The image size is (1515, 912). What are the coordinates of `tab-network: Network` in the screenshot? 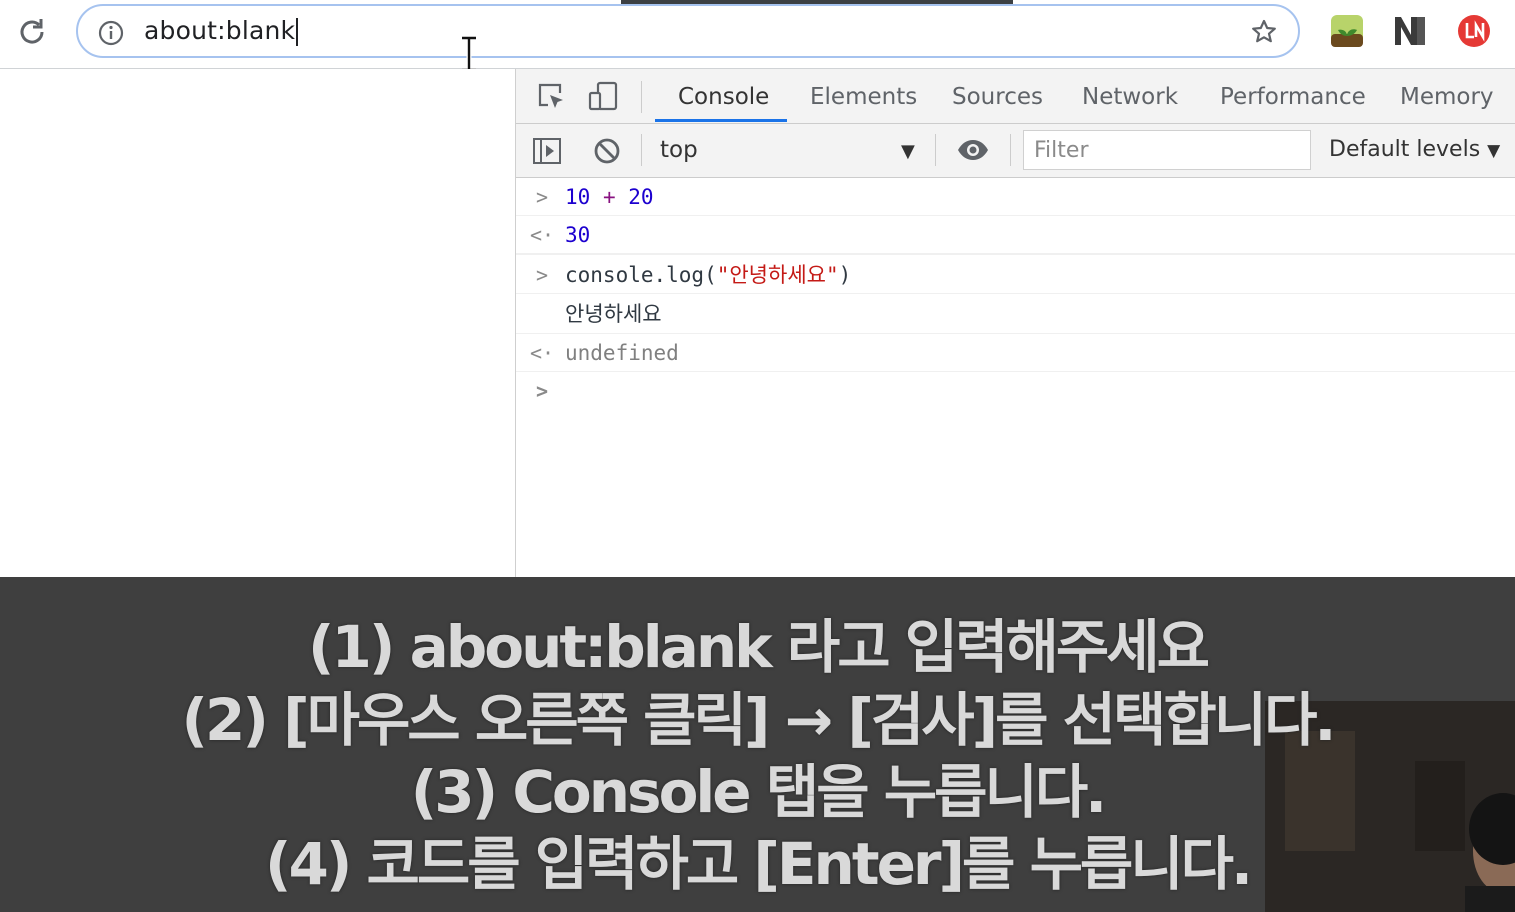 It's located at (1130, 96).